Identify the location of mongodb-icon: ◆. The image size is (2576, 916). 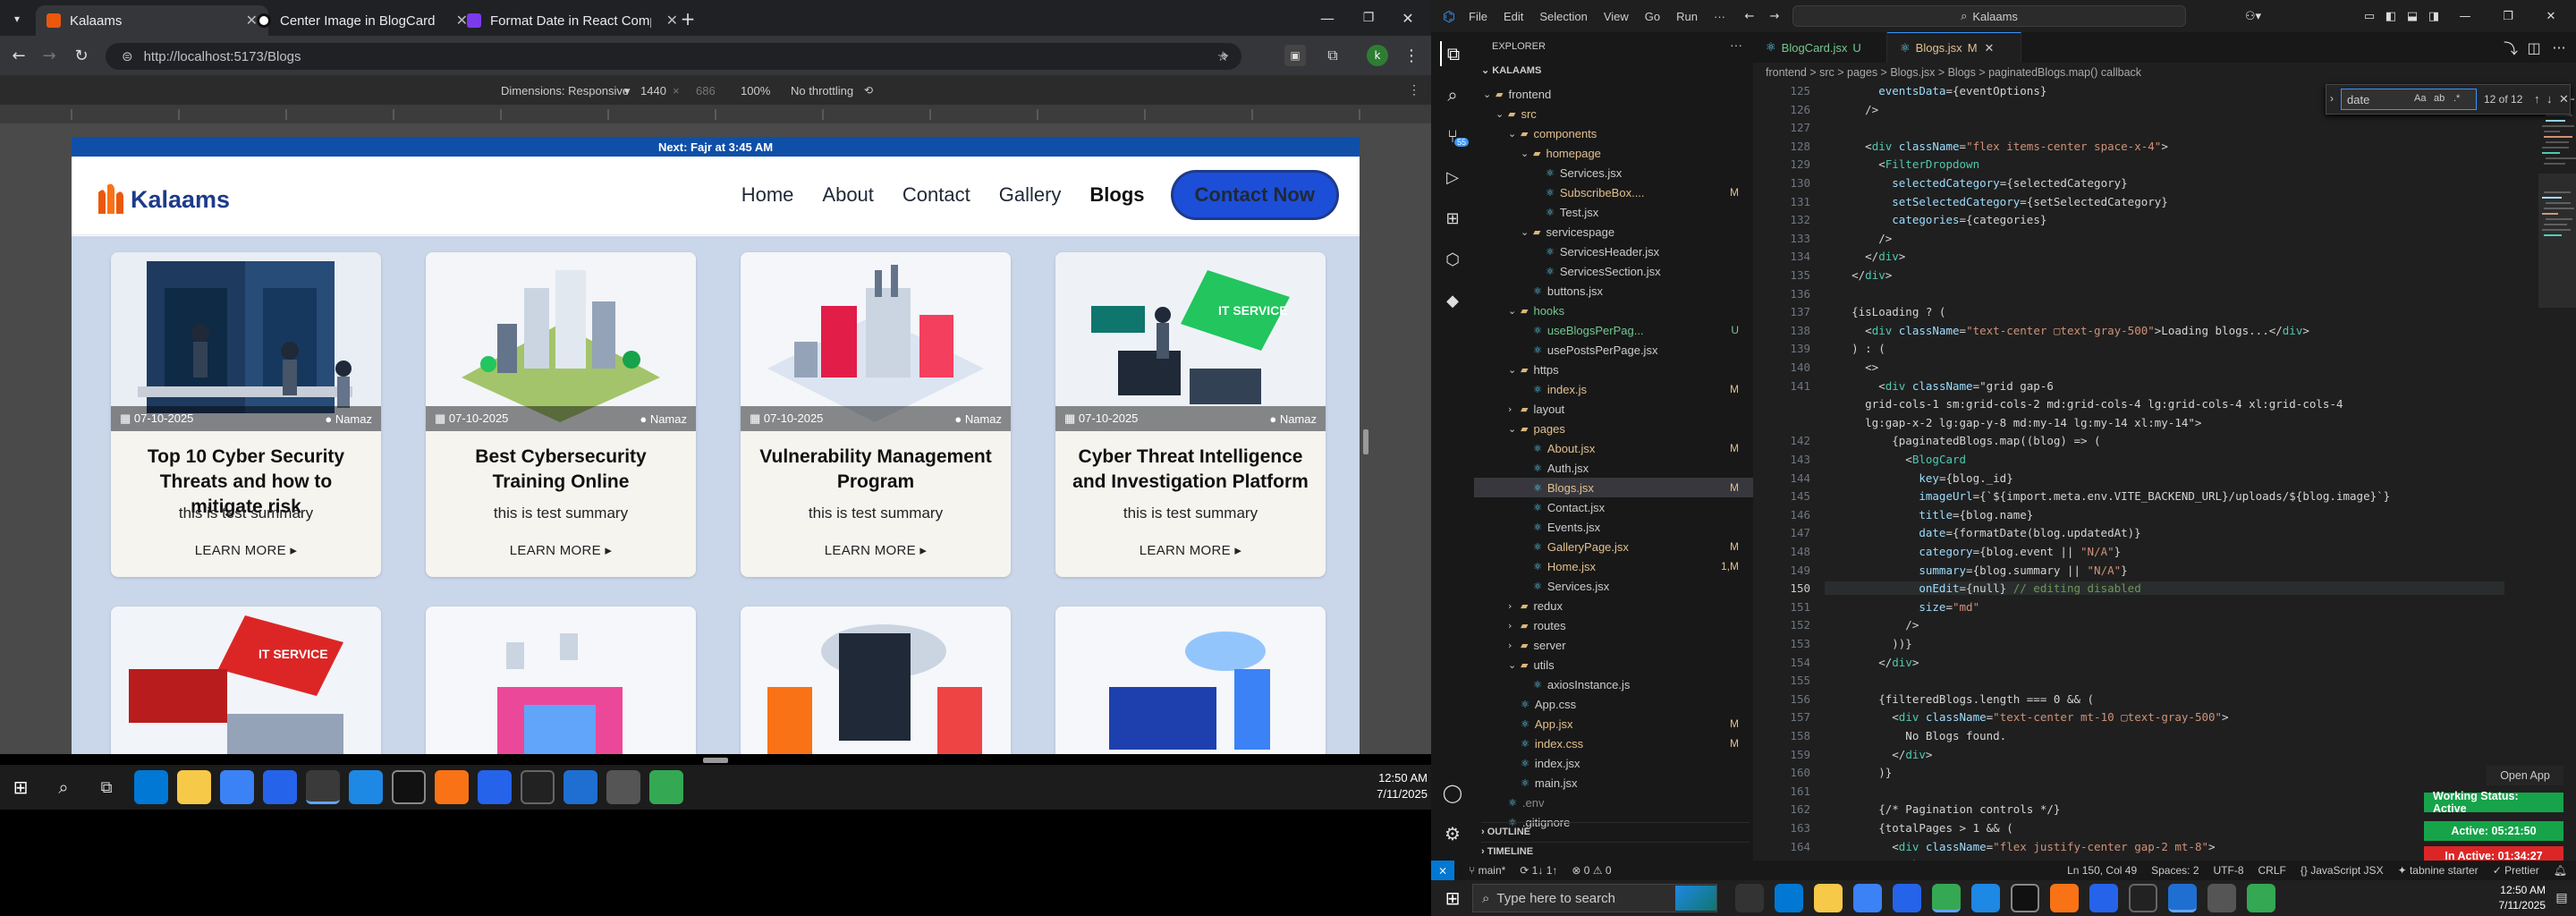
(1452, 300).